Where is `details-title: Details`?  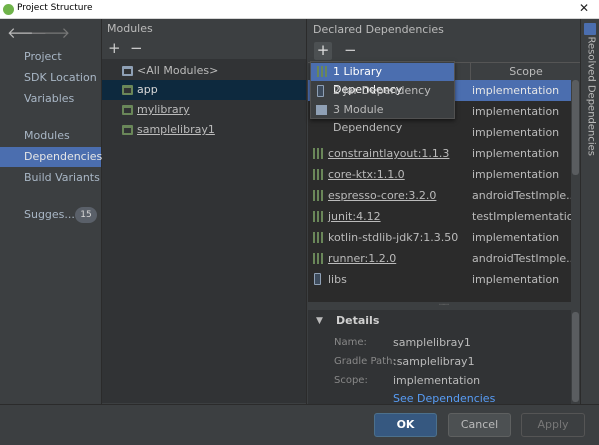
details-title: Details is located at coordinates (358, 320).